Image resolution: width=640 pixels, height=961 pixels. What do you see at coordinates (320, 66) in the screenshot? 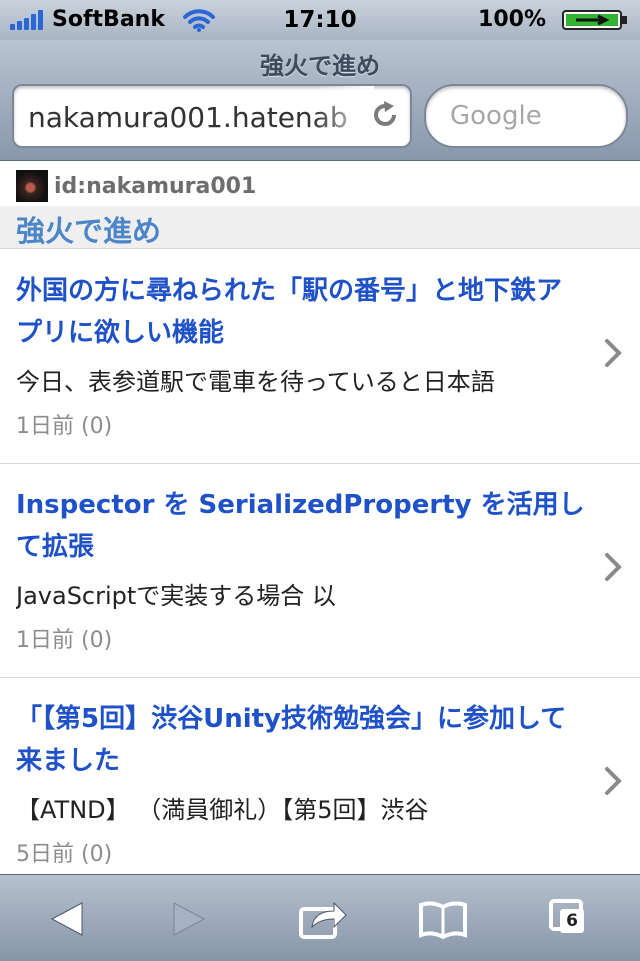
I see `page-title: 強火で進め` at bounding box center [320, 66].